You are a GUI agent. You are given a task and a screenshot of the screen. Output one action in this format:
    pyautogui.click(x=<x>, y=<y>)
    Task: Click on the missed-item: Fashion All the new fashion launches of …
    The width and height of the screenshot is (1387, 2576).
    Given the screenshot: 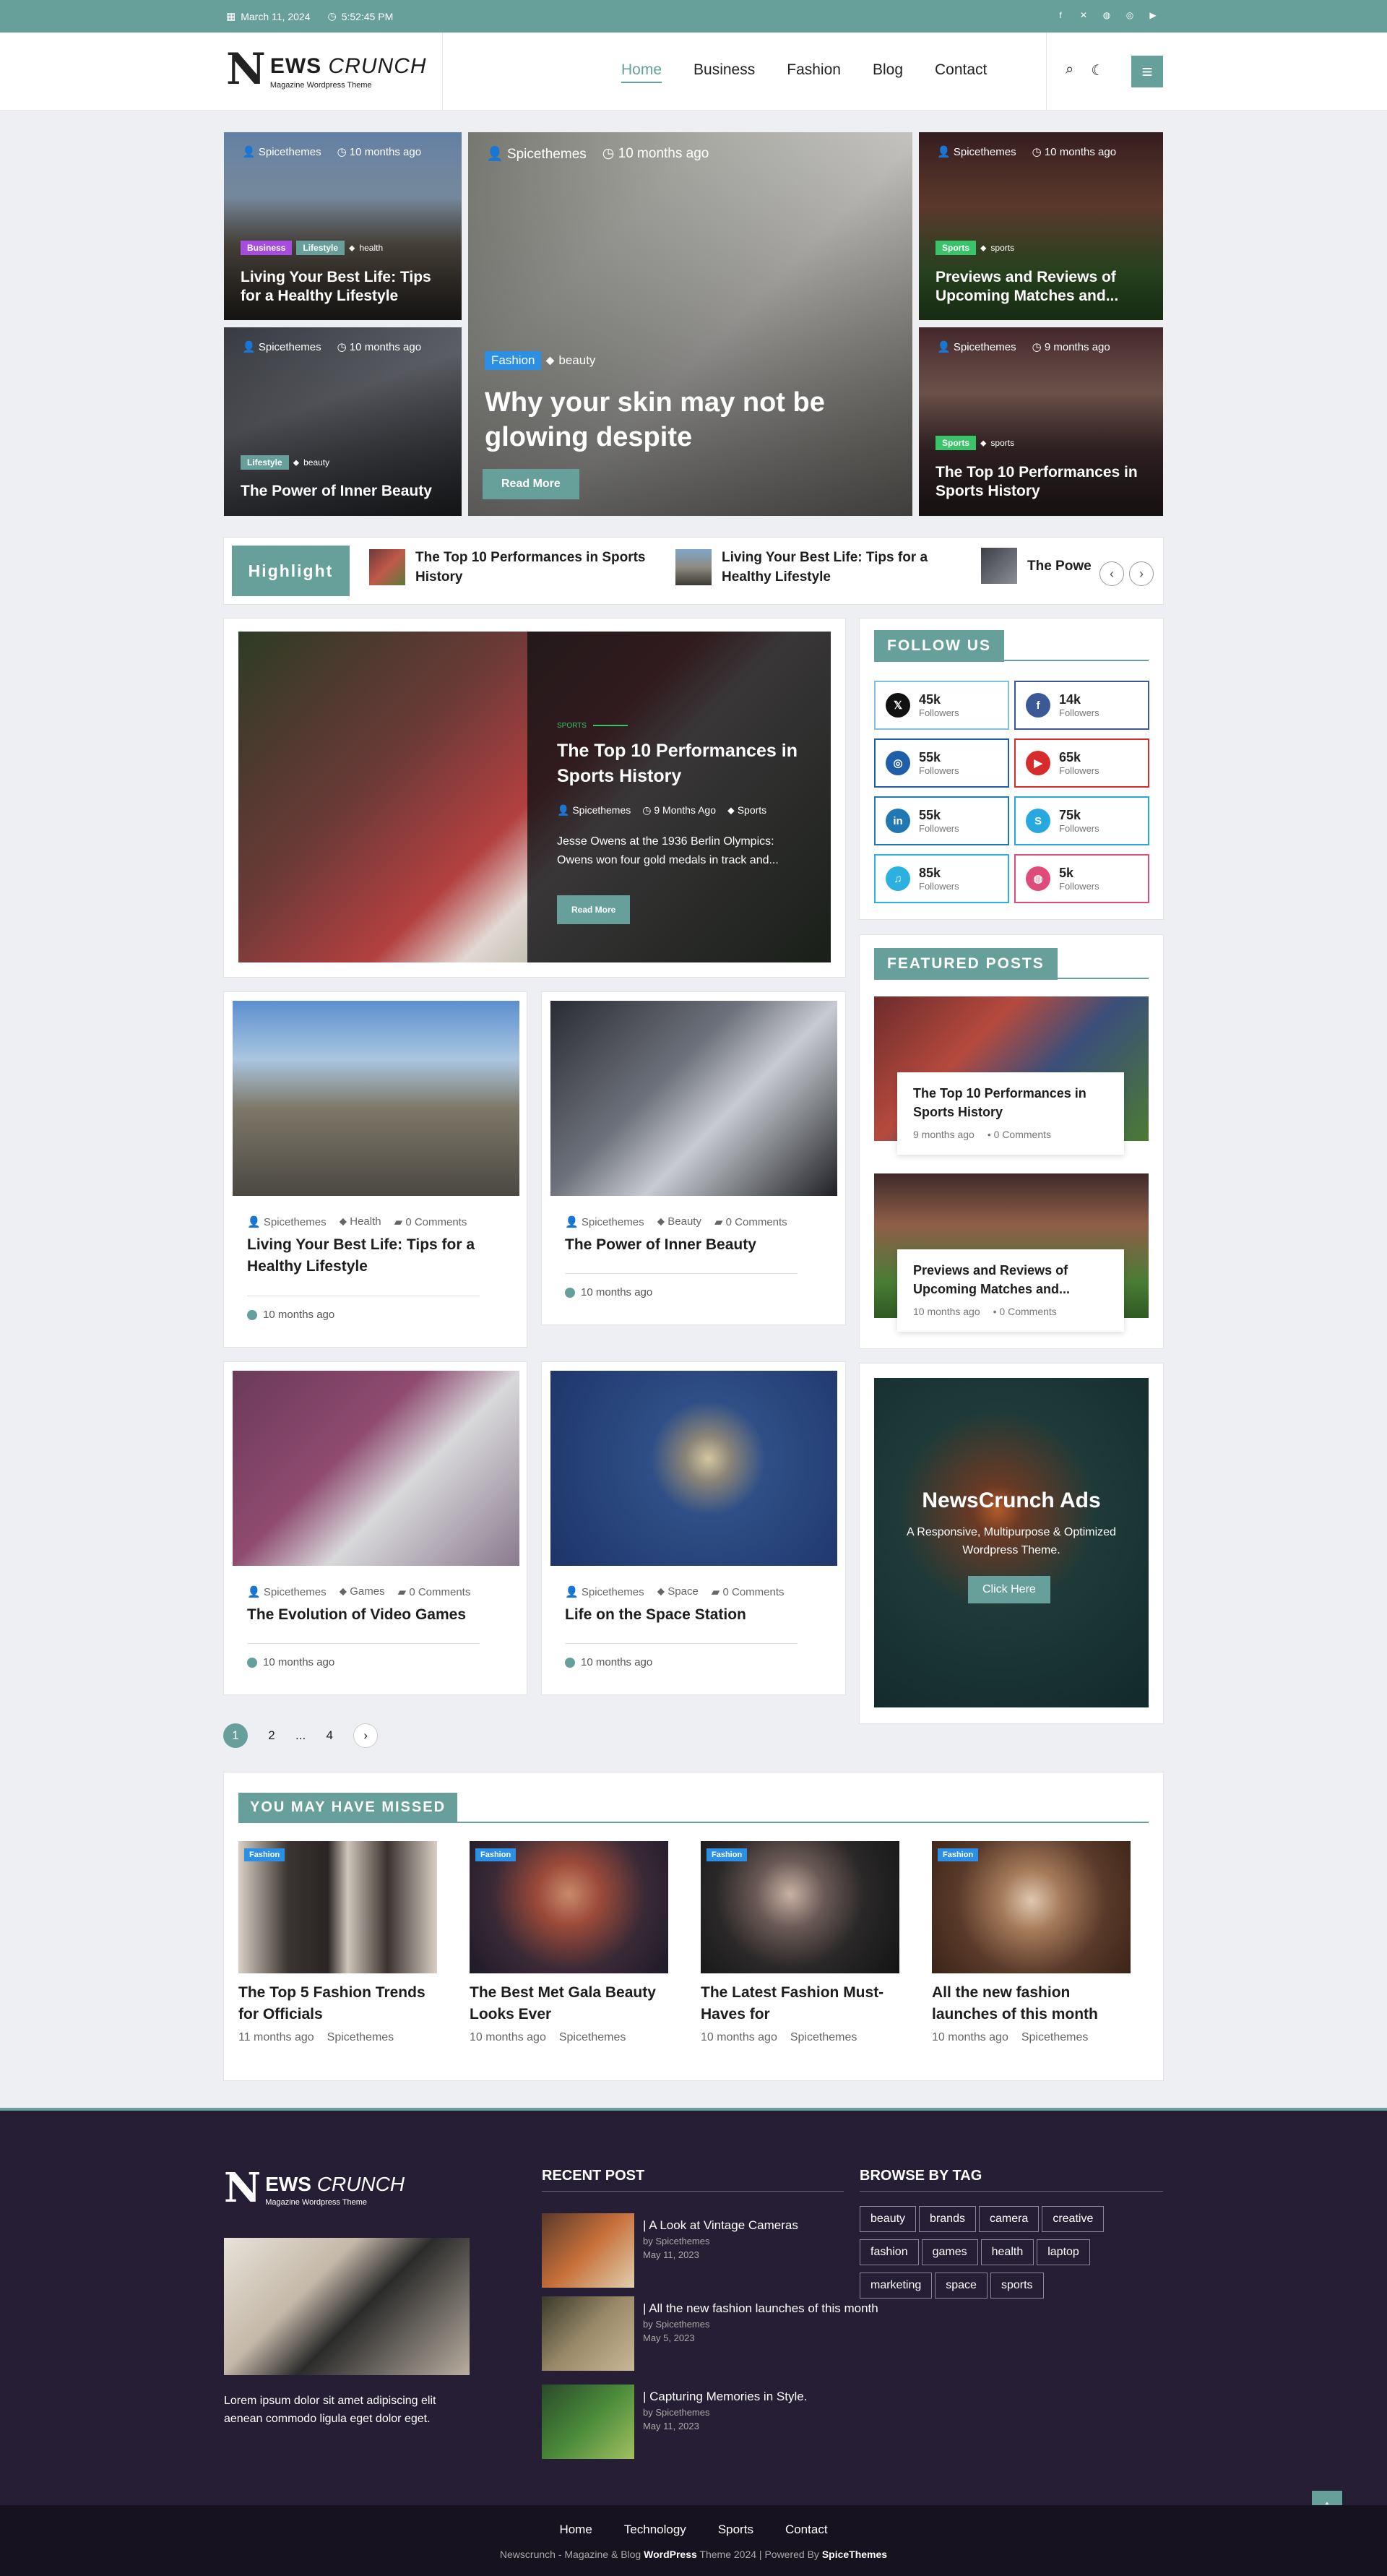 What is the action you would take?
    pyautogui.click(x=1031, y=1942)
    